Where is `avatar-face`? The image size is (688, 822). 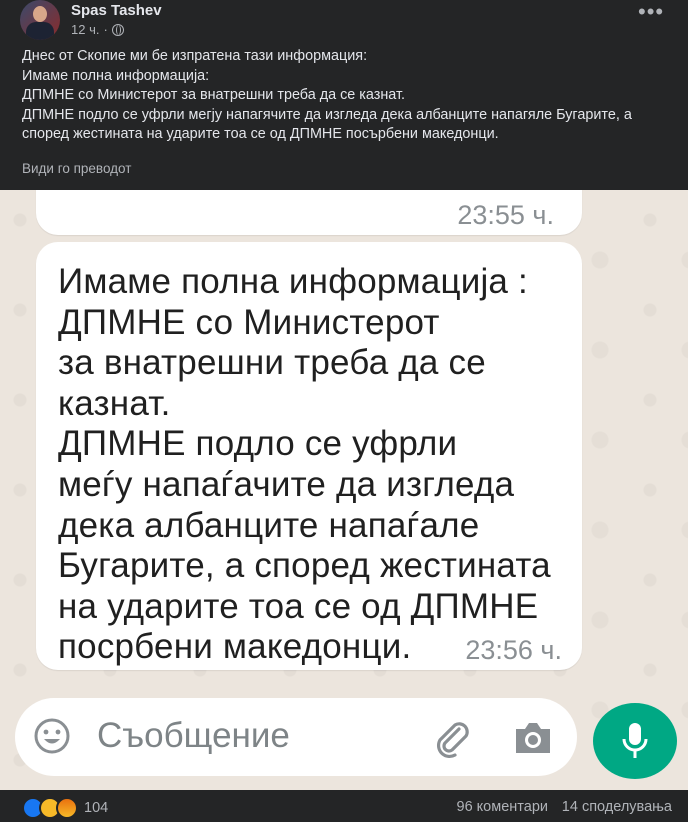 avatar-face is located at coordinates (40, 14).